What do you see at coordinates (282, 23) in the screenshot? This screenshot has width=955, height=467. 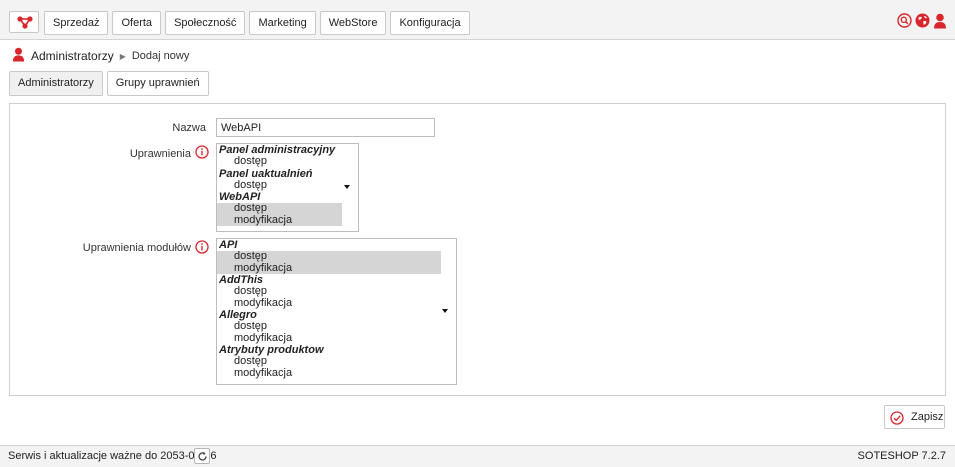 I see `nav-marketing: Marketing` at bounding box center [282, 23].